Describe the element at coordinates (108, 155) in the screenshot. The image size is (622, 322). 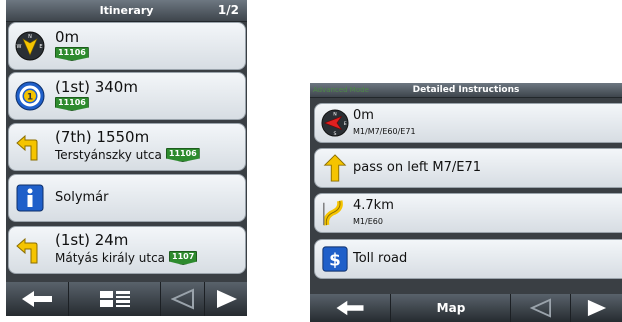
I see `road-name: Terstyánszky utca` at that location.